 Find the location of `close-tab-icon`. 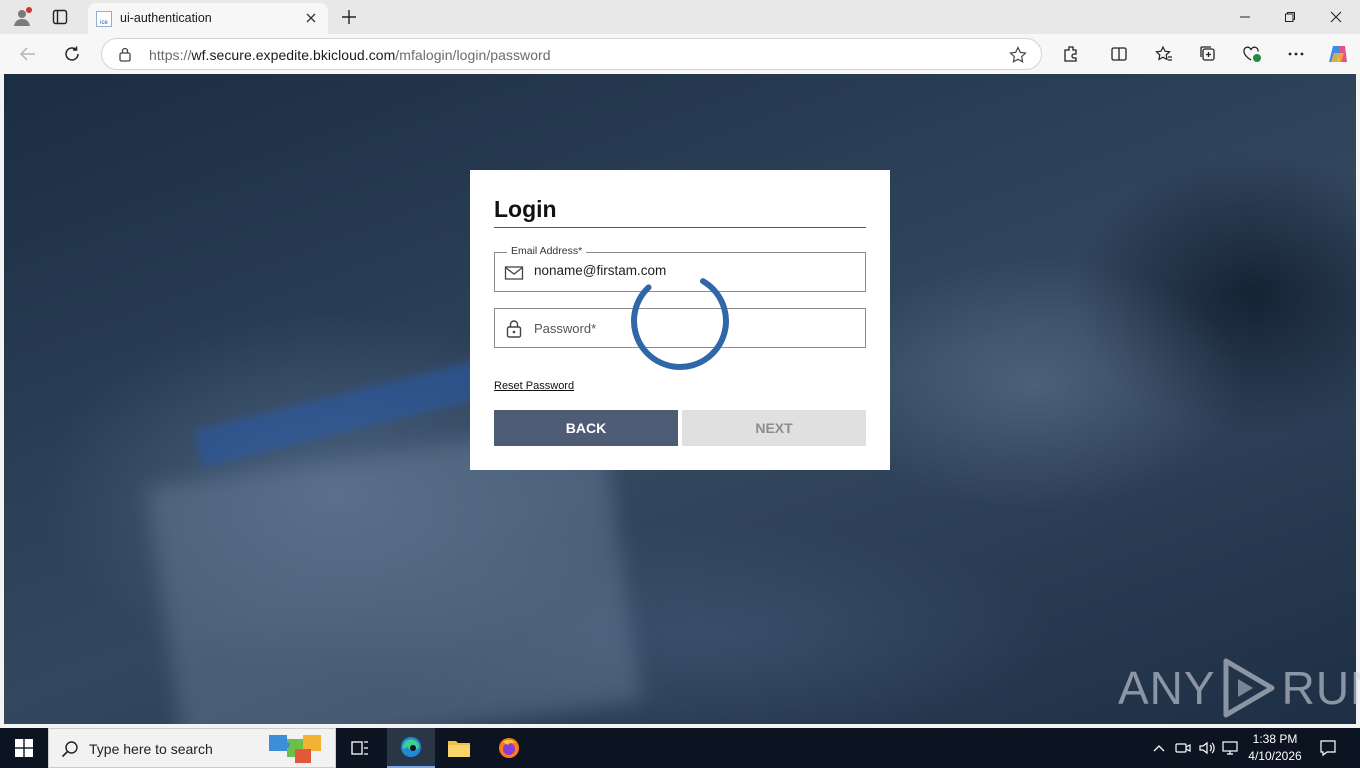

close-tab-icon is located at coordinates (311, 18).